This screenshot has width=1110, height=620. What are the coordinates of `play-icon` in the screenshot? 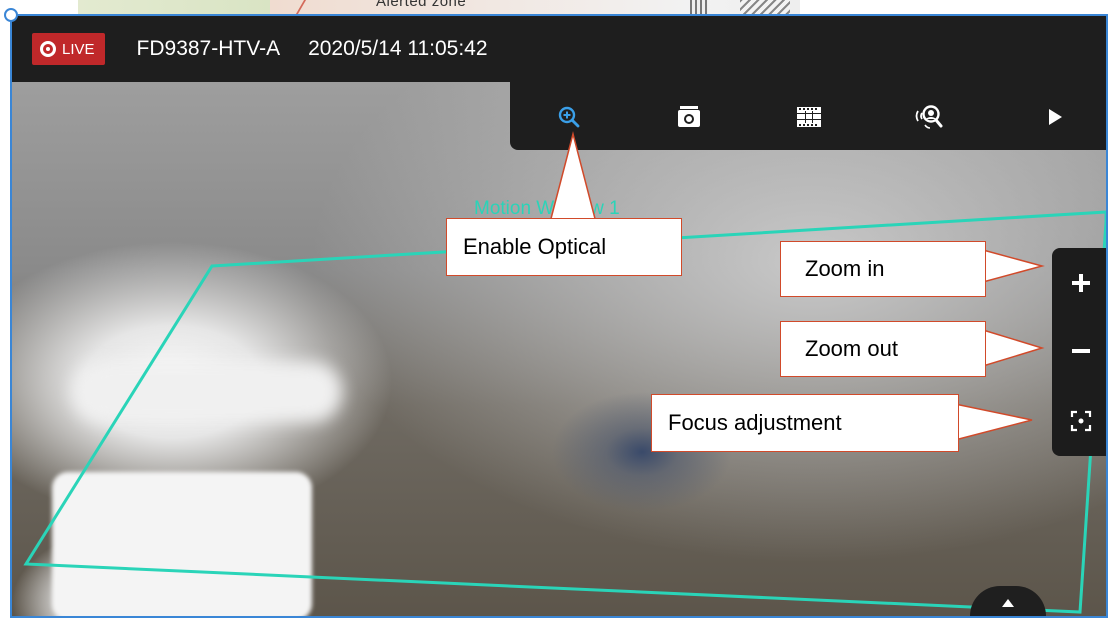 It's located at (1055, 117).